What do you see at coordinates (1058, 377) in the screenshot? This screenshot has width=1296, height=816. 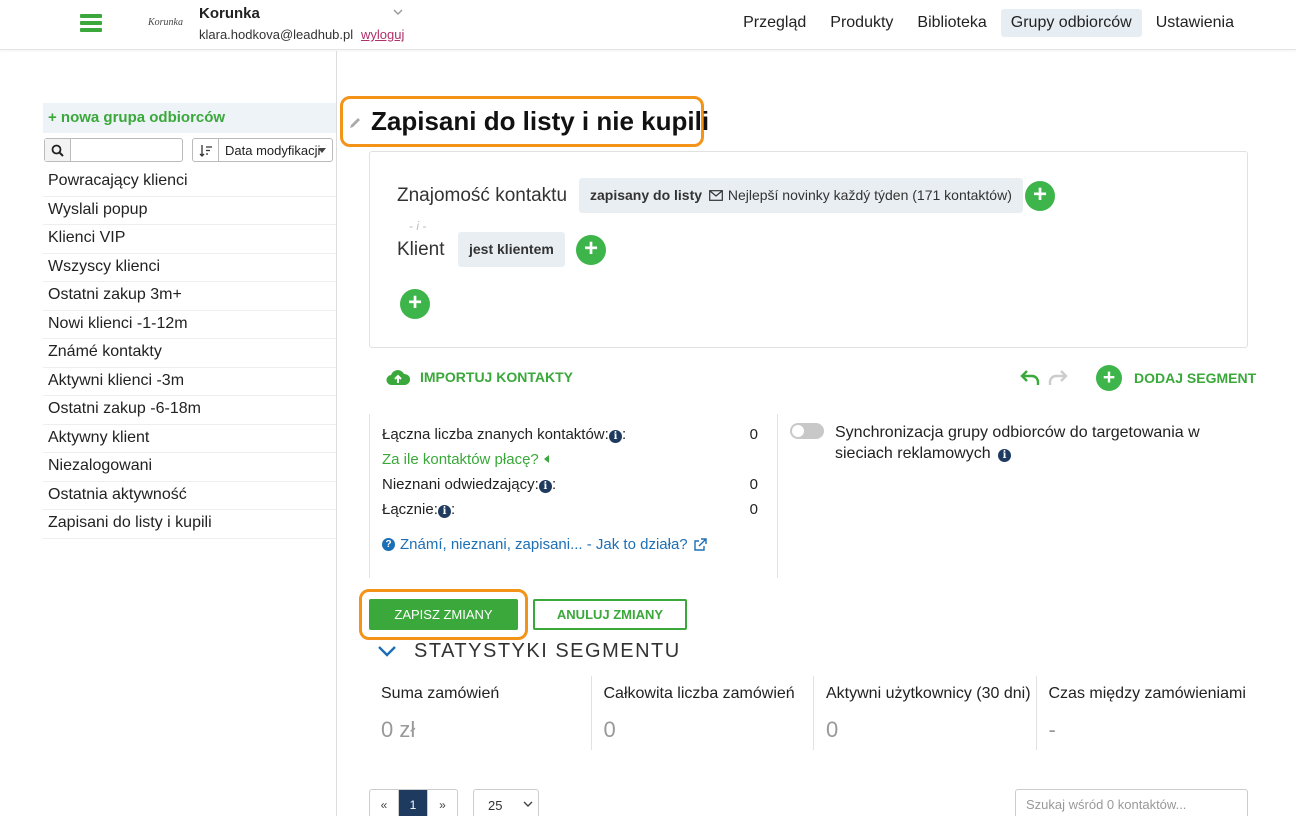 I see `redo-icon` at bounding box center [1058, 377].